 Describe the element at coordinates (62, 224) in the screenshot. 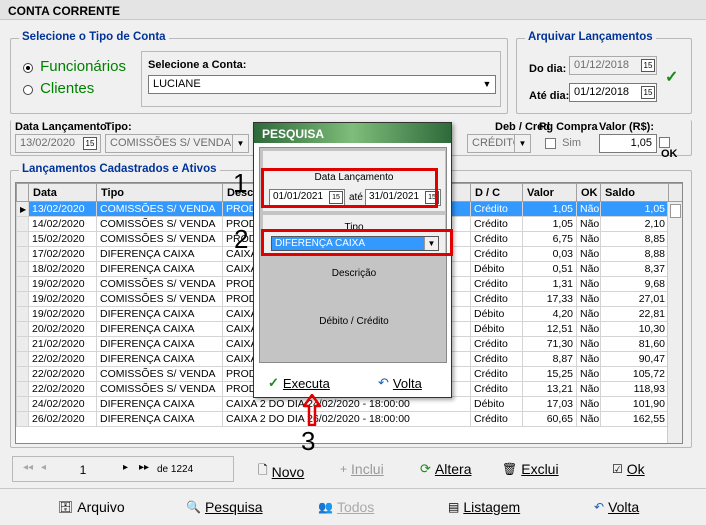

I see `cell-data: 14/02/2020` at that location.